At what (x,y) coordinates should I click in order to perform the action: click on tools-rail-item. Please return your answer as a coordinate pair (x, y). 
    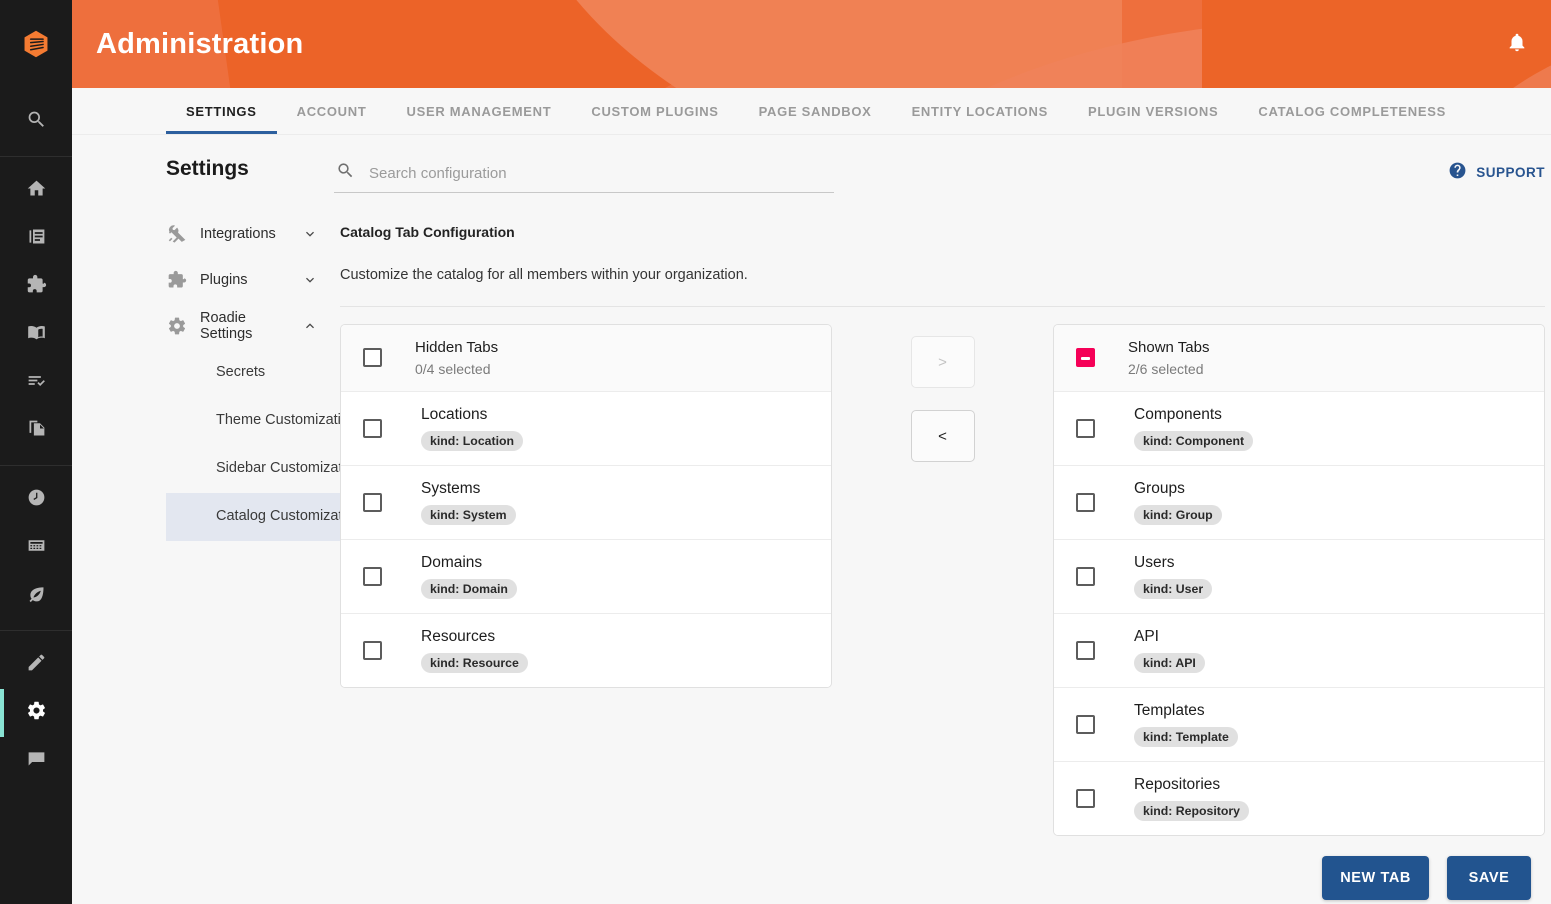
    Looking at the image, I should click on (36, 548).